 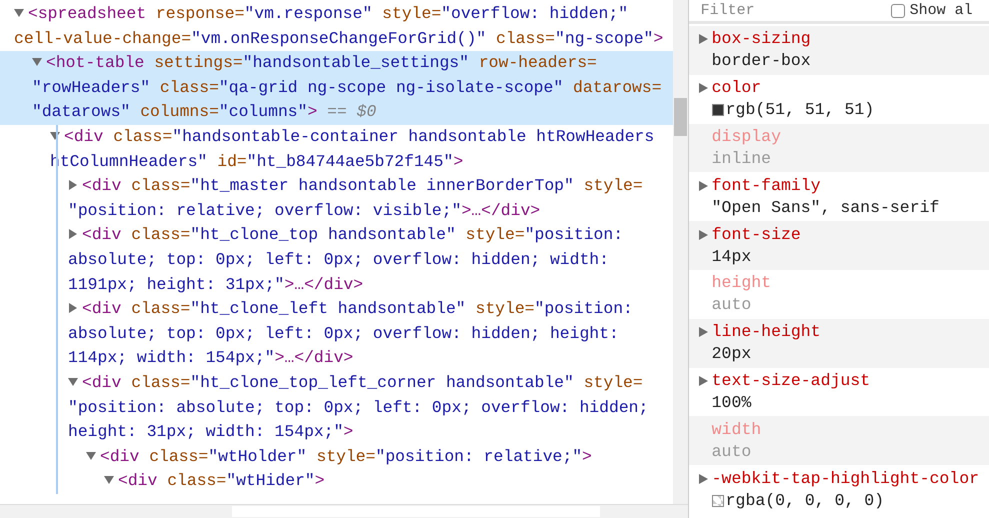 I want to click on property-name: -webkit-tap-highlight-color, so click(x=845, y=479).